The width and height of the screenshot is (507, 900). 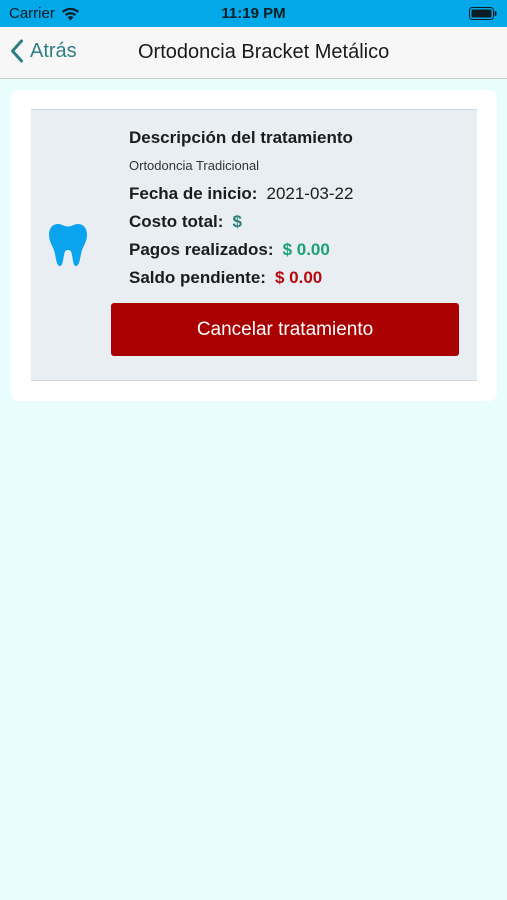 I want to click on page-title: Ortodoncia Bracket Metálico, so click(x=264, y=52).